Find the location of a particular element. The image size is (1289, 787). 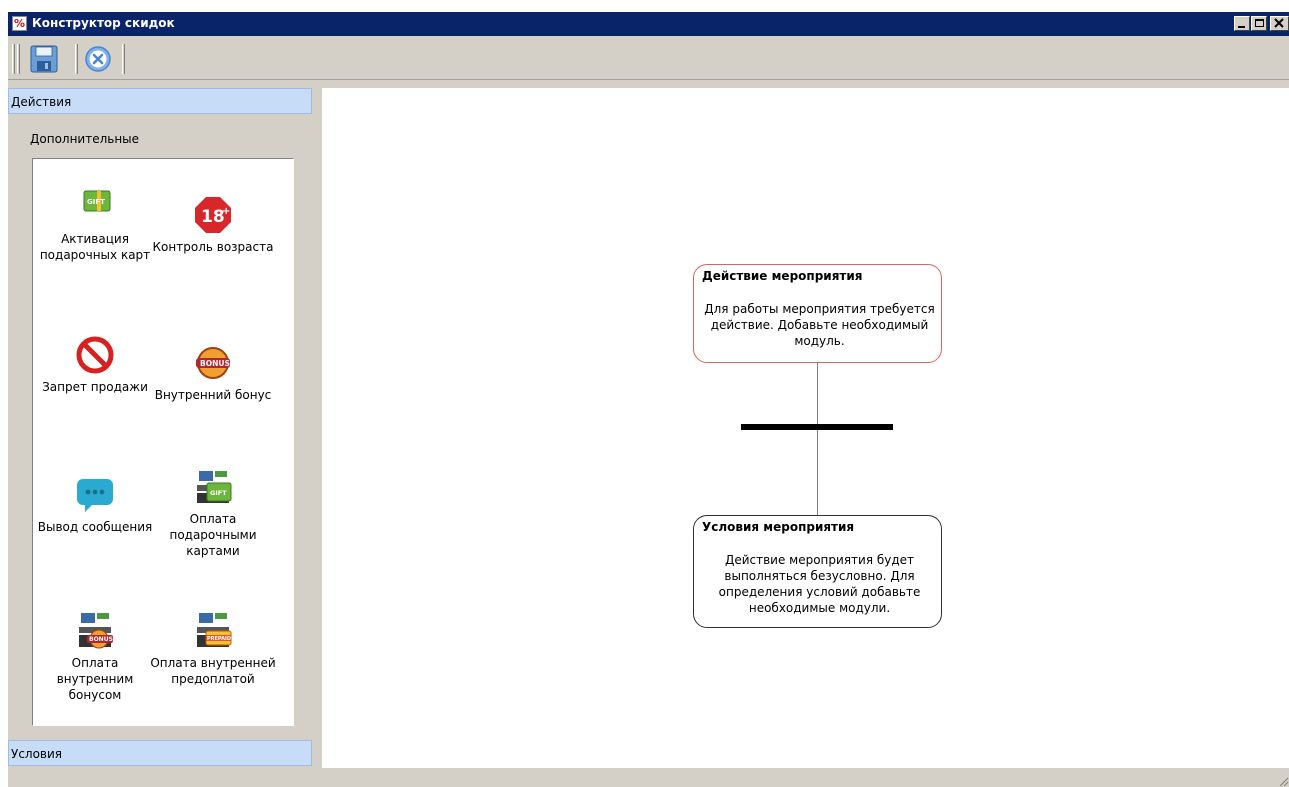

module-prepaid-payment: PREPAID Оплата внутренней предоплатой is located at coordinates (213, 649).